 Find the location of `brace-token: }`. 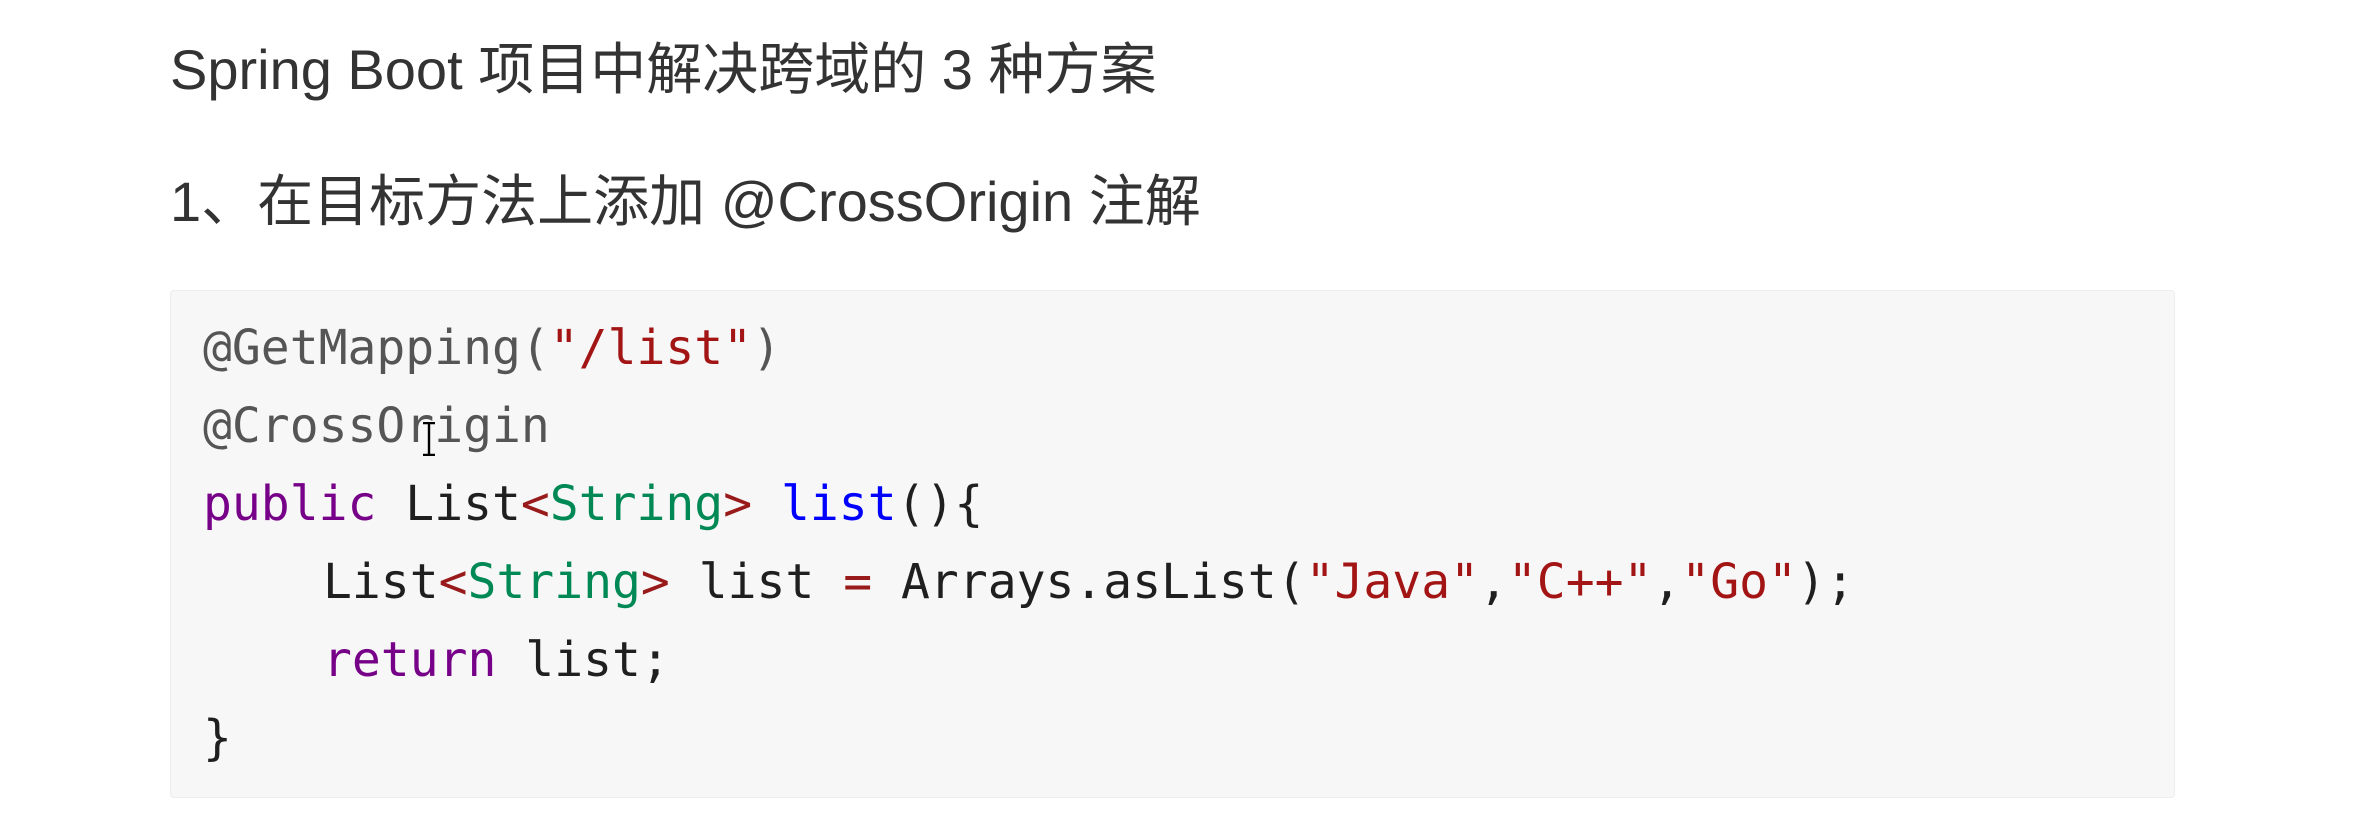

brace-token: } is located at coordinates (217, 738).